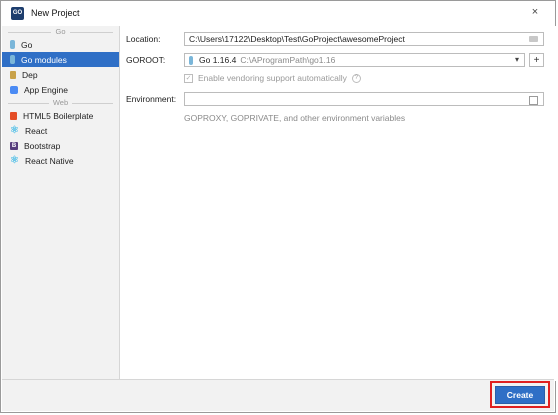 This screenshot has width=558, height=415. I want to click on create-button-highlight: Create, so click(520, 394).